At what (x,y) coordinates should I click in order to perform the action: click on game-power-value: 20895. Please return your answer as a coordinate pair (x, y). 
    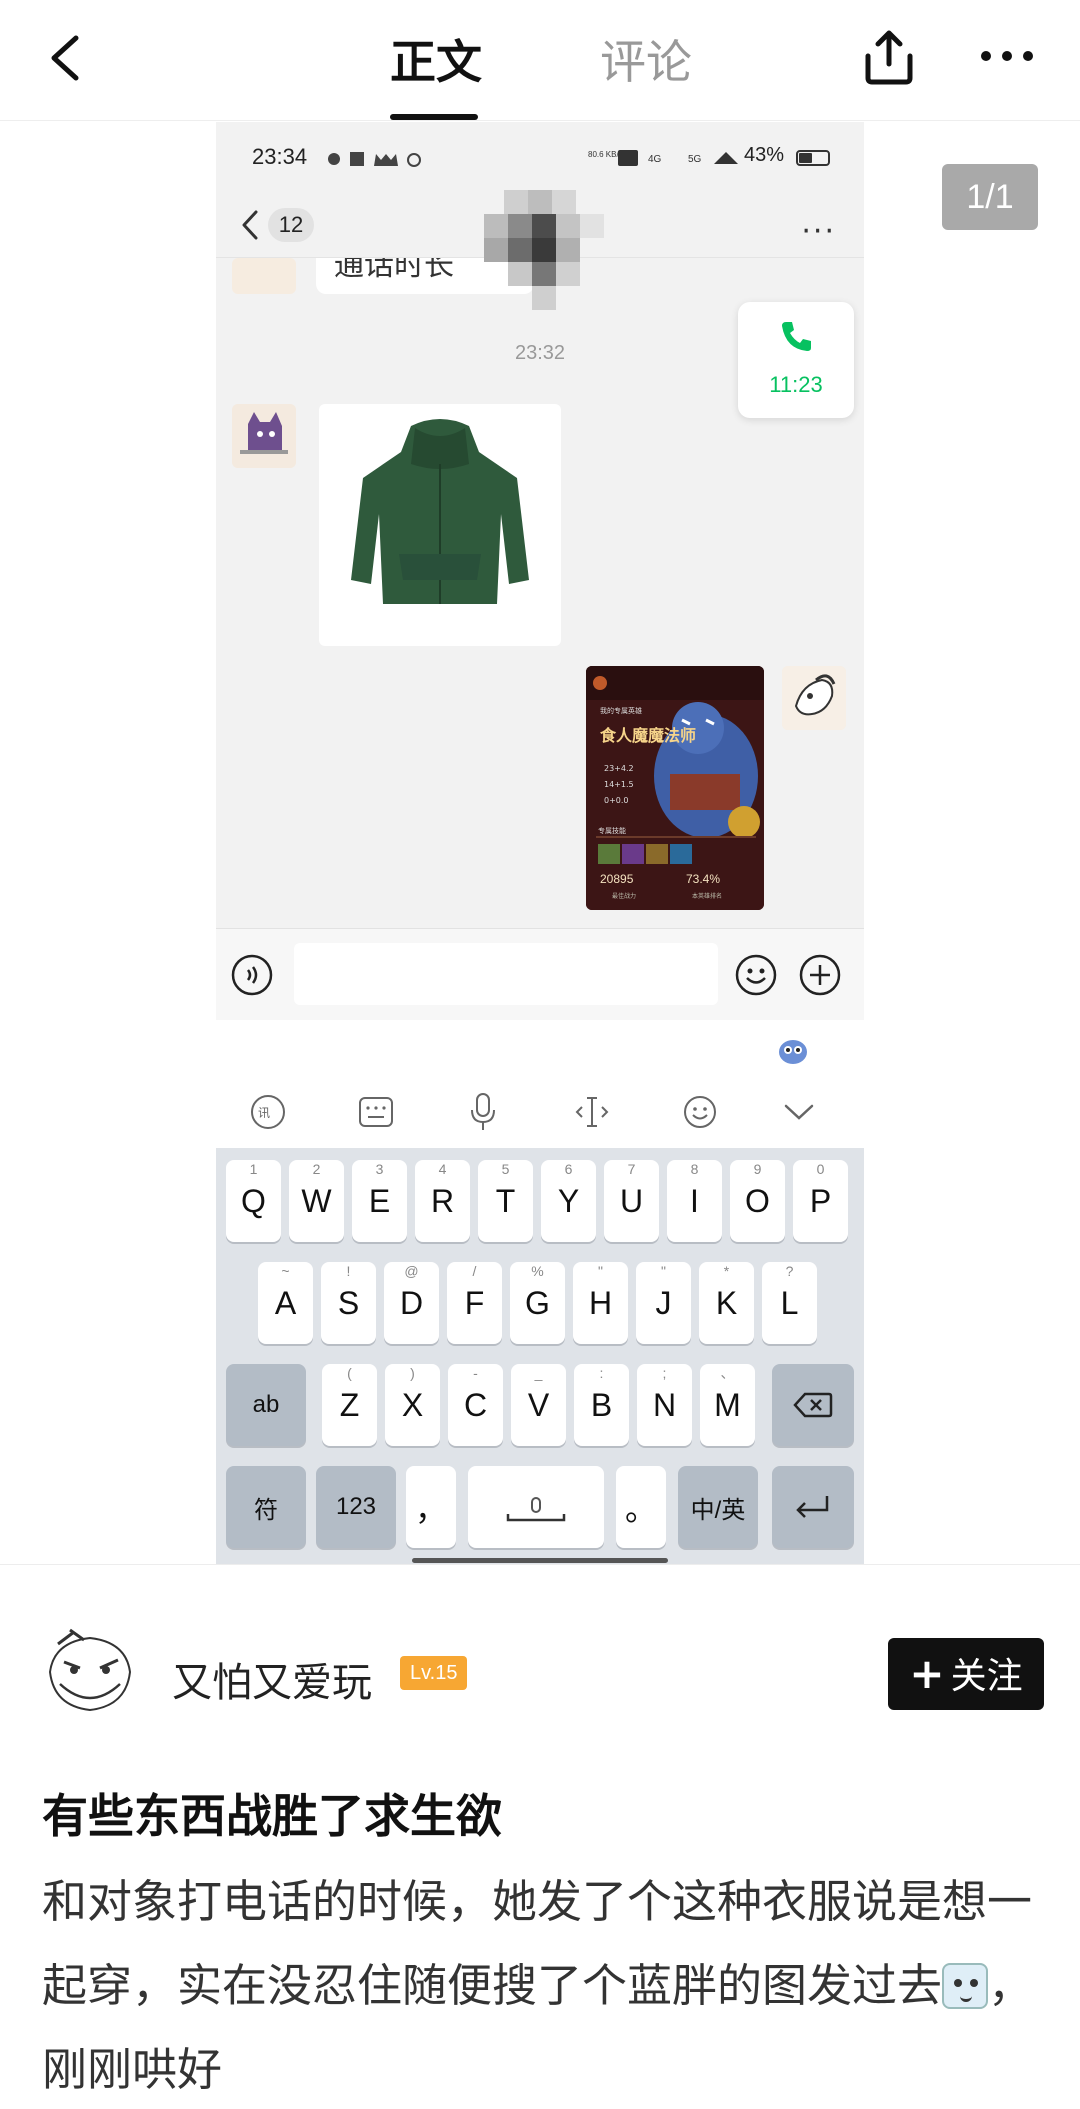
    Looking at the image, I should click on (617, 879).